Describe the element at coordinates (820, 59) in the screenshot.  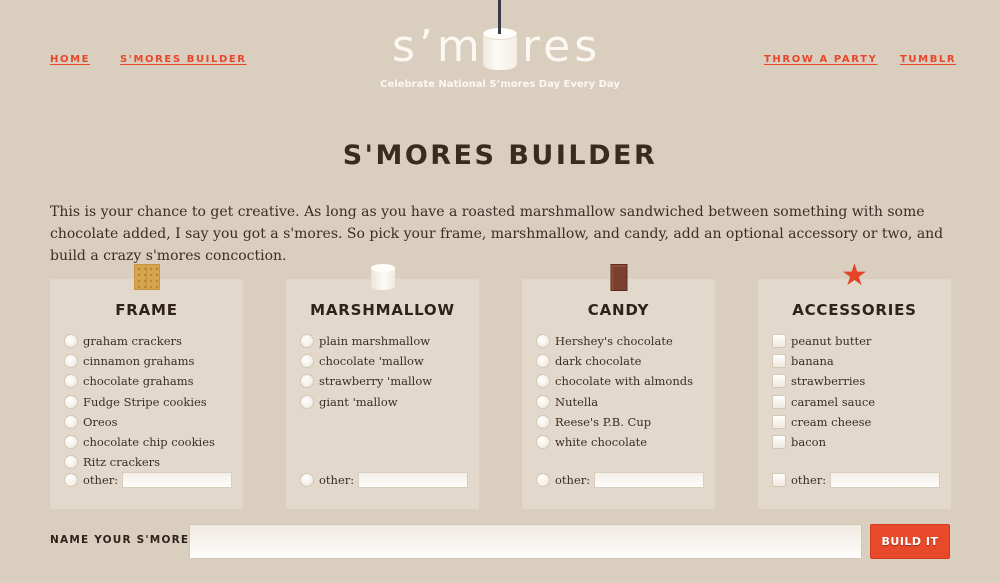
I see `nav-link-throw-a-party: THROW A PARTY` at that location.